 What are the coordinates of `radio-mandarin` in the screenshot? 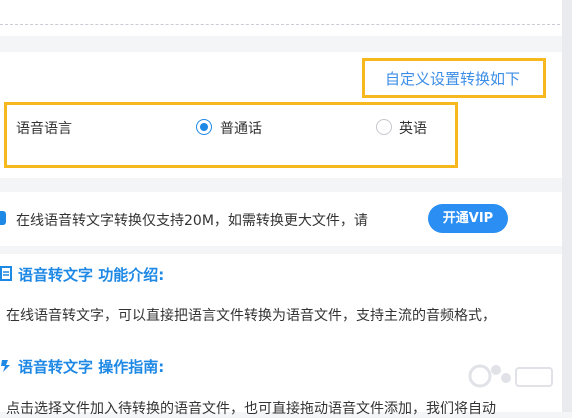 It's located at (204, 127).